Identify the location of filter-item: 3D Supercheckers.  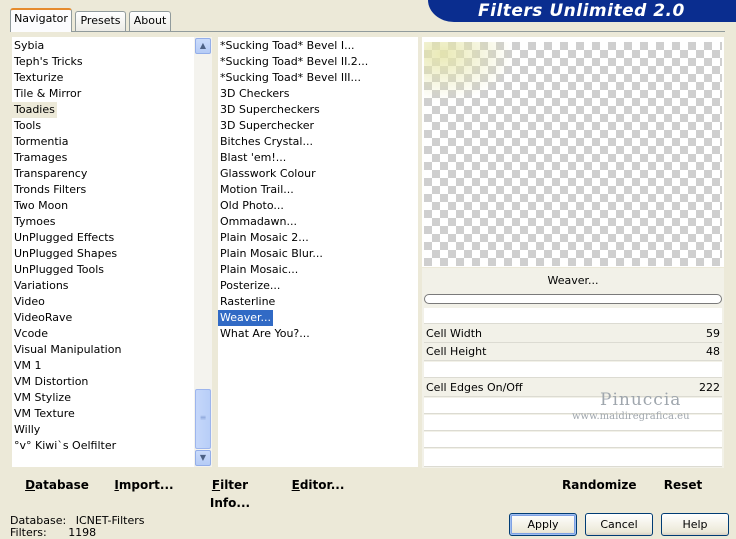
(270, 110).